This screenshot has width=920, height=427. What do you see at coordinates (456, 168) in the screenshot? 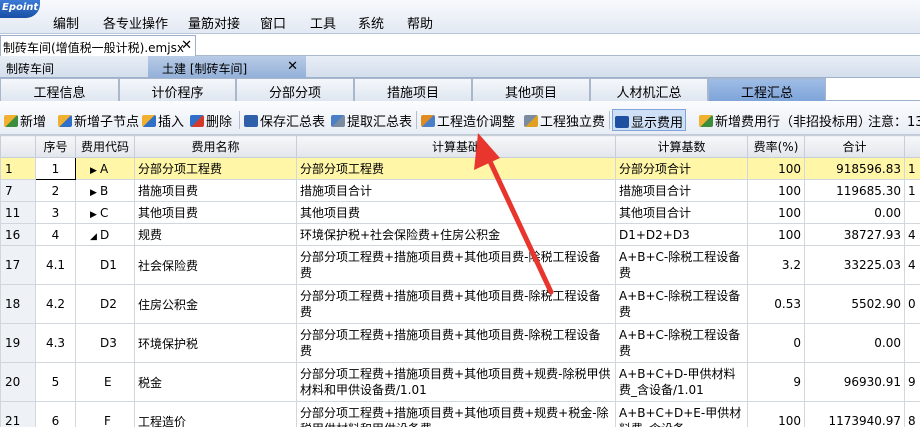
I see `base-cell: 分部分项工程费` at bounding box center [456, 168].